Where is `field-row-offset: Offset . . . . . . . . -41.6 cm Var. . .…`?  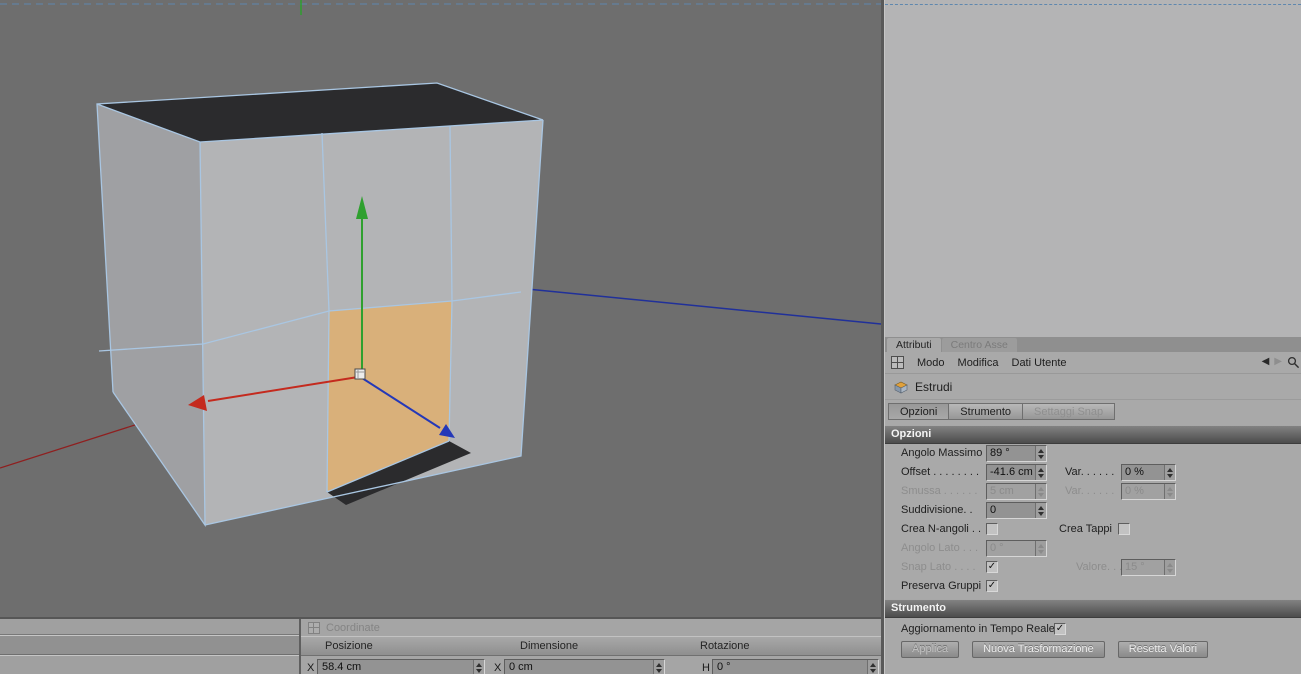 field-row-offset: Offset . . . . . . . . -41.6 cm Var. . .… is located at coordinates (1093, 472).